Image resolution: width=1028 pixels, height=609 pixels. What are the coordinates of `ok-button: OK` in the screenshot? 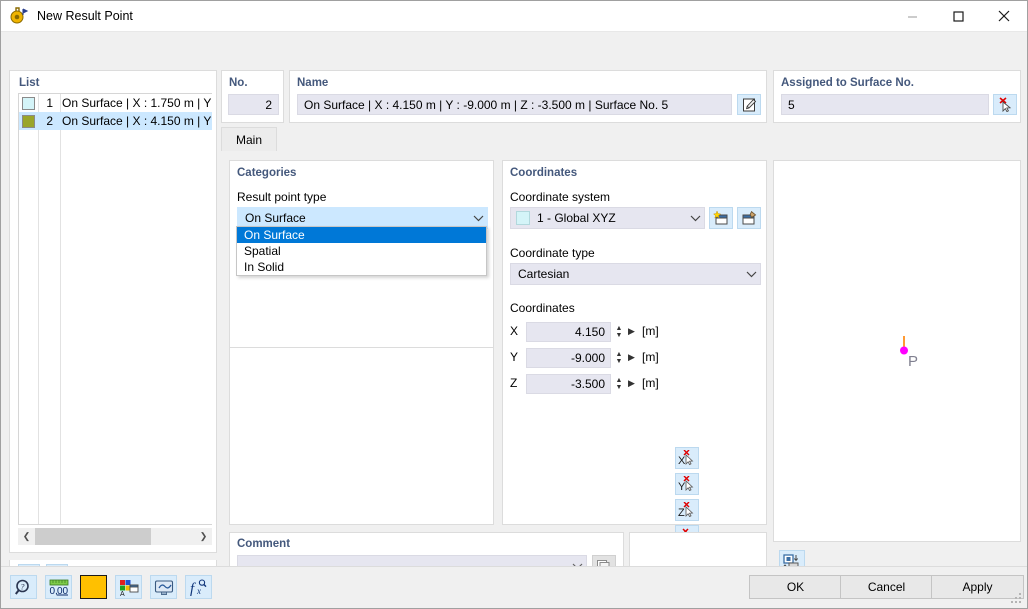 It's located at (795, 587).